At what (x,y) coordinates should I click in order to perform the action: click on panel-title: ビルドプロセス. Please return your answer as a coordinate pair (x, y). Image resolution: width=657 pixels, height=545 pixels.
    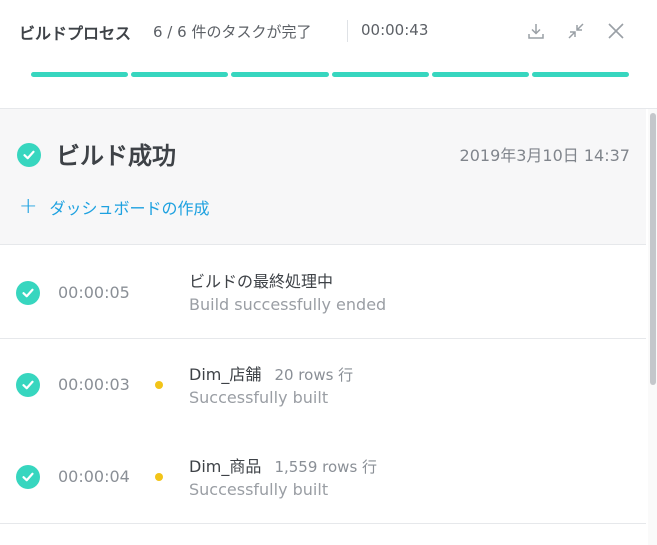
    Looking at the image, I should click on (75, 33).